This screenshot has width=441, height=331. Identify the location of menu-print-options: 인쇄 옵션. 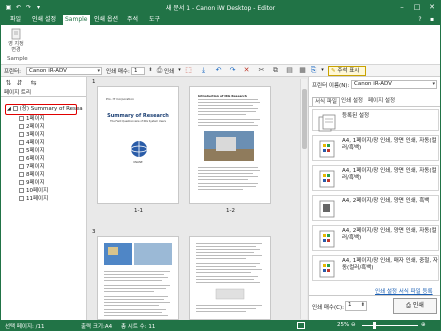
(106, 20).